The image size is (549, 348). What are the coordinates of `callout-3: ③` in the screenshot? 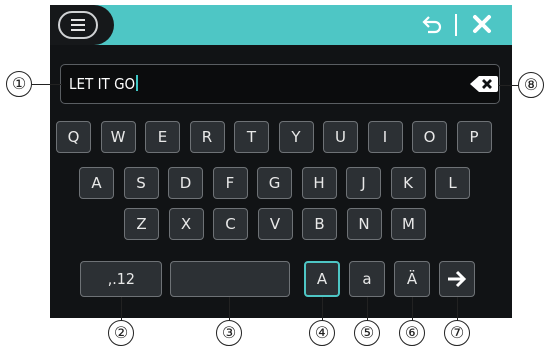 It's located at (229, 333).